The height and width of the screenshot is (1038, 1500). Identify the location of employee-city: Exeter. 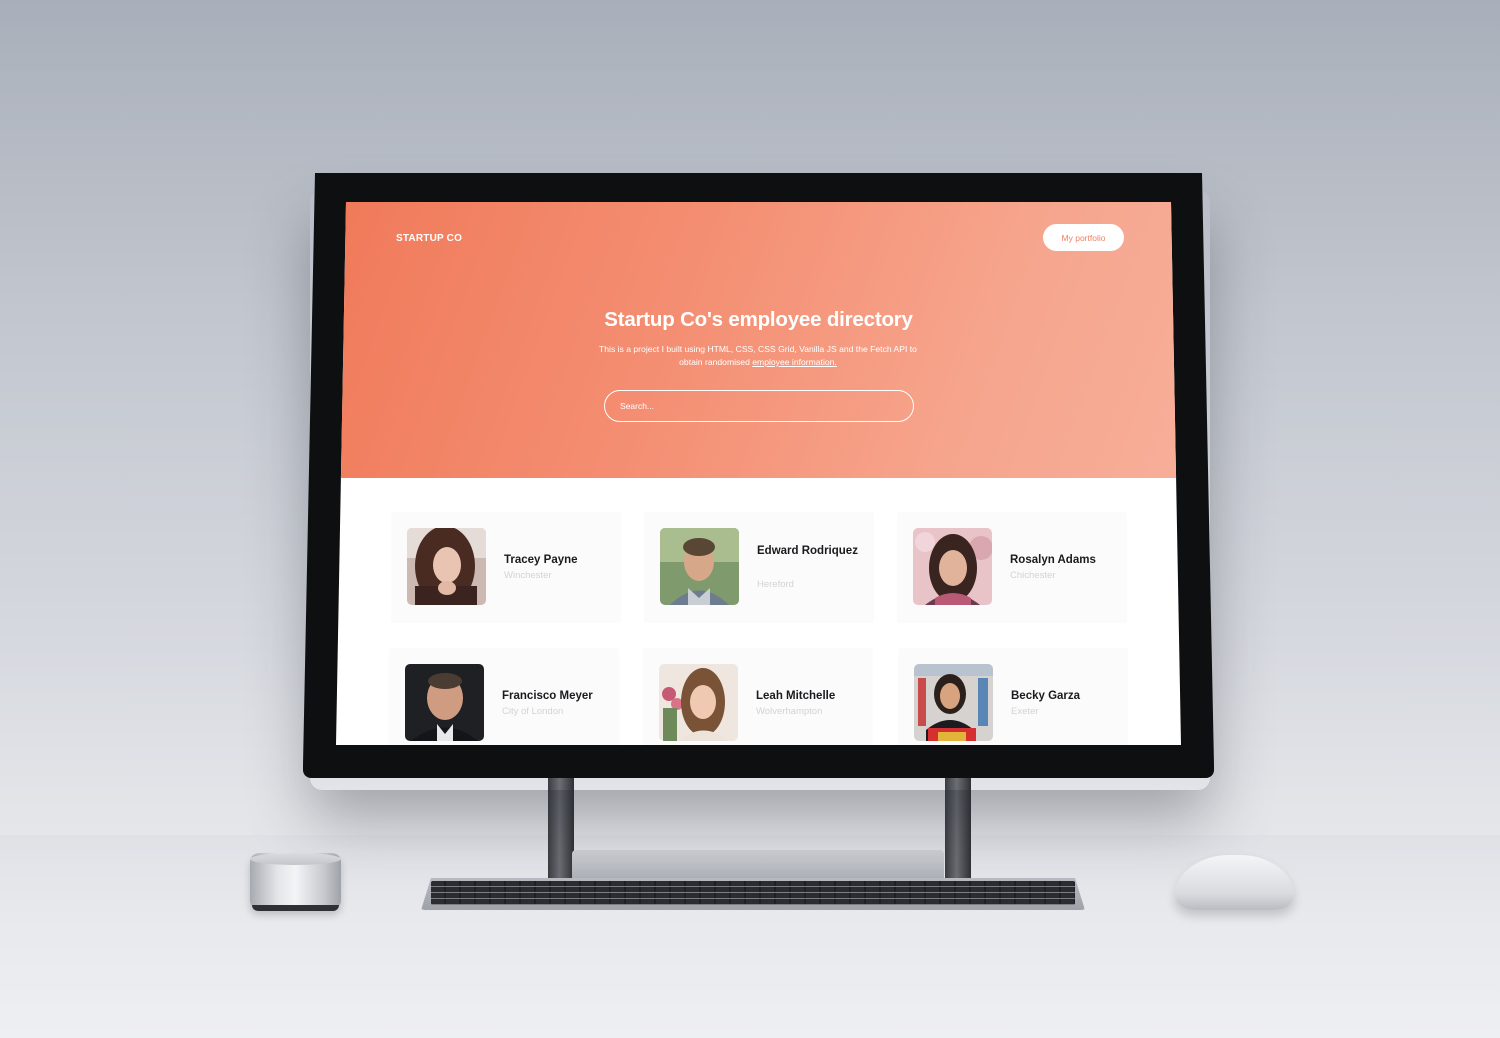
(1025, 711).